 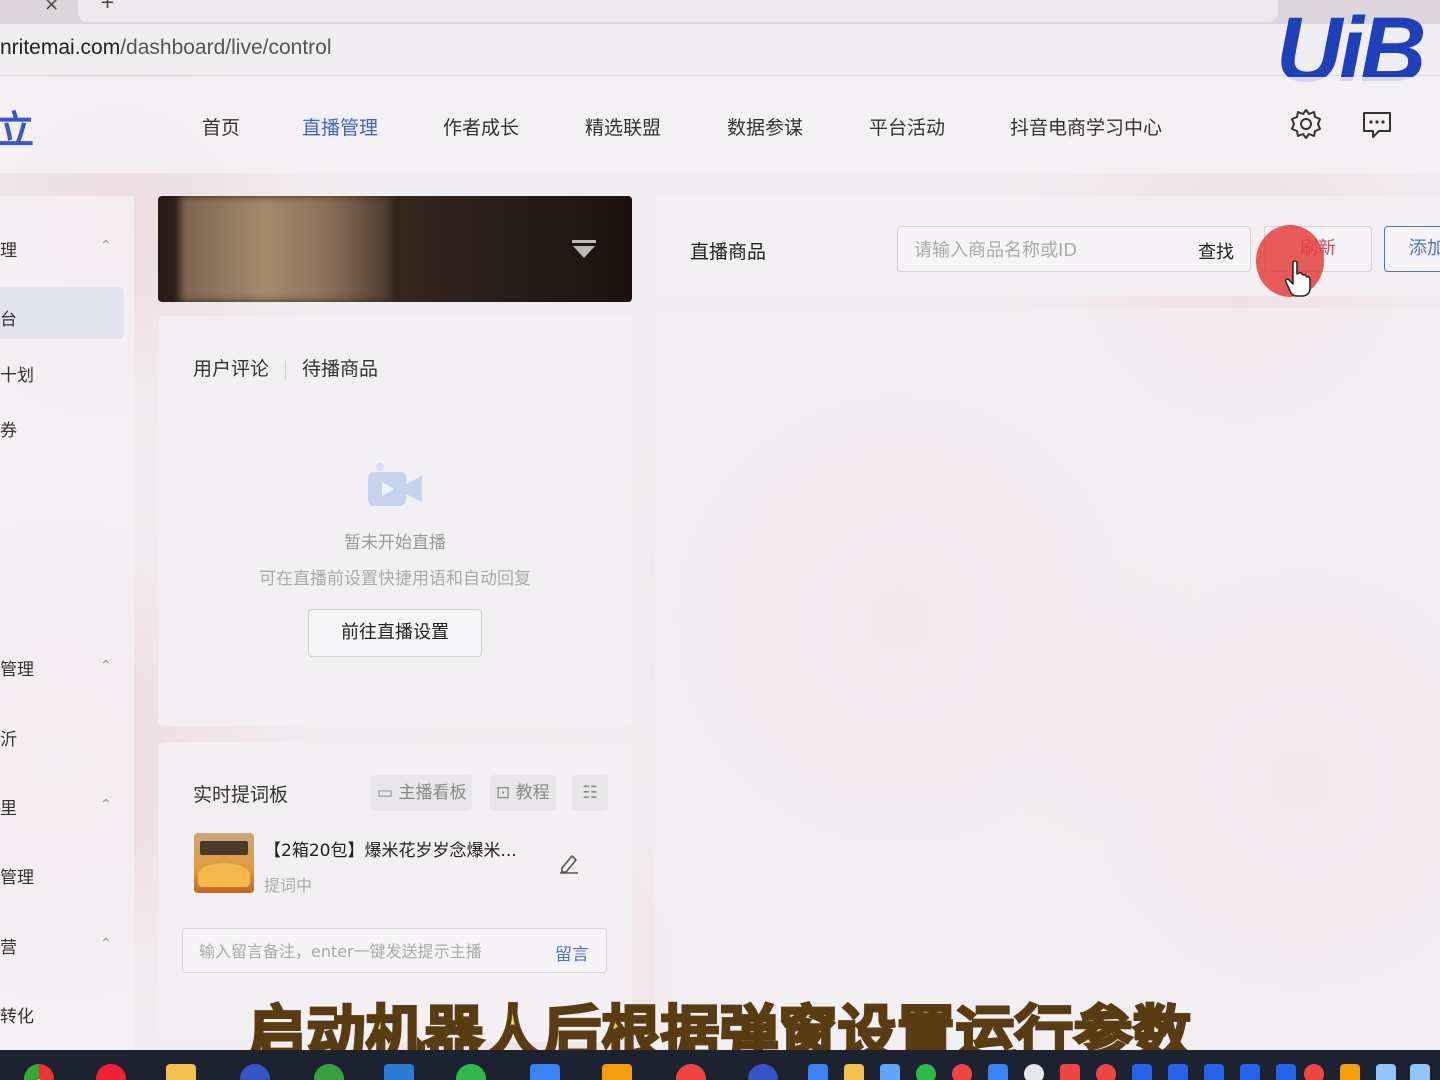 I want to click on host-board-icon: ▭, so click(x=388, y=793).